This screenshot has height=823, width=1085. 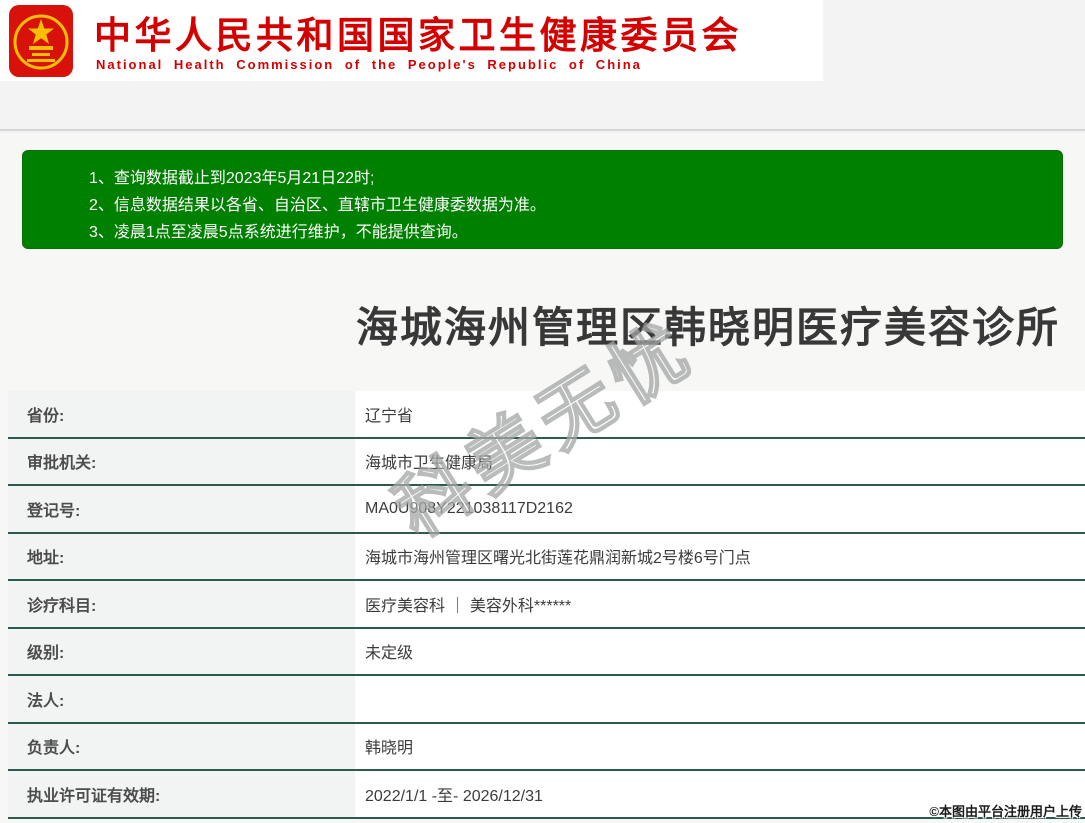 What do you see at coordinates (720, 414) in the screenshot?
I see `row-value: 辽宁省` at bounding box center [720, 414].